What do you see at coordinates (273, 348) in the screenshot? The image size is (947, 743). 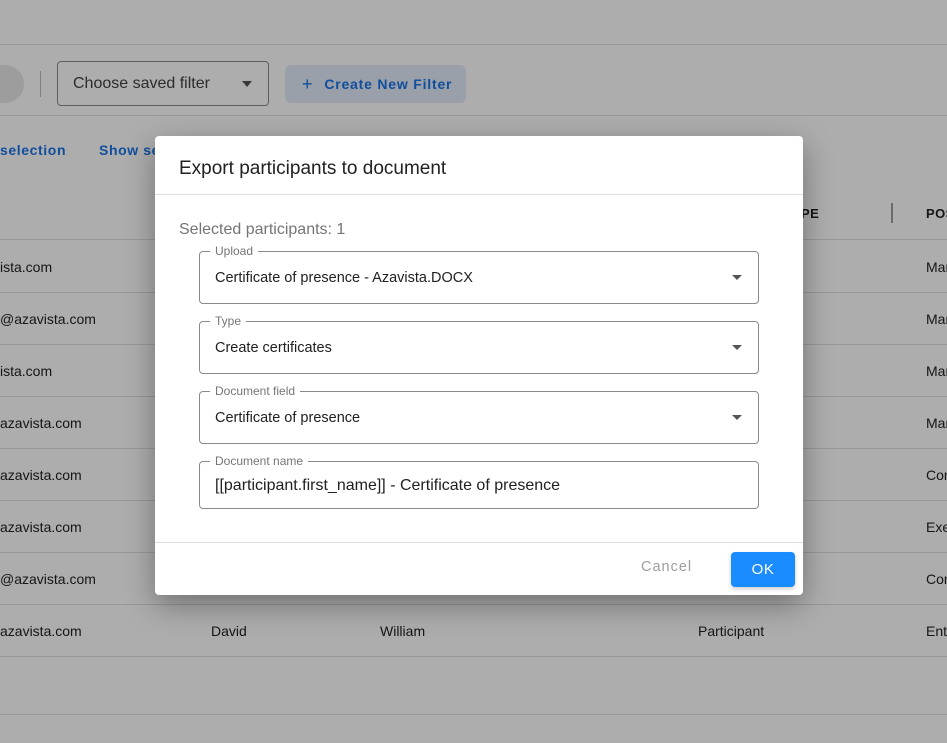 I see `type-value: Create certificates` at bounding box center [273, 348].